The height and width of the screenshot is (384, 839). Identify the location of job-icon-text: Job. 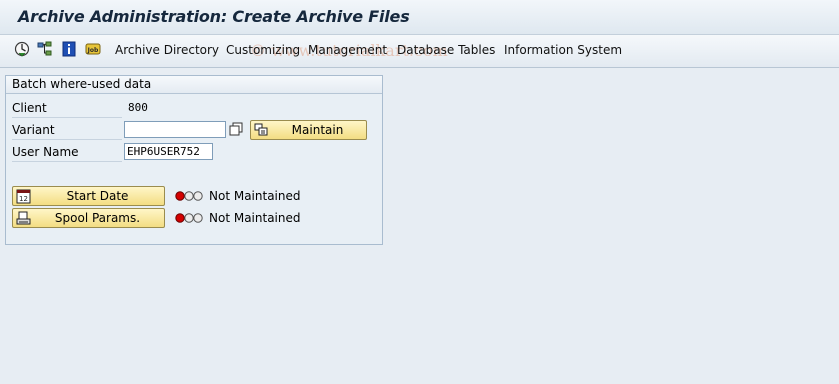
(93, 50).